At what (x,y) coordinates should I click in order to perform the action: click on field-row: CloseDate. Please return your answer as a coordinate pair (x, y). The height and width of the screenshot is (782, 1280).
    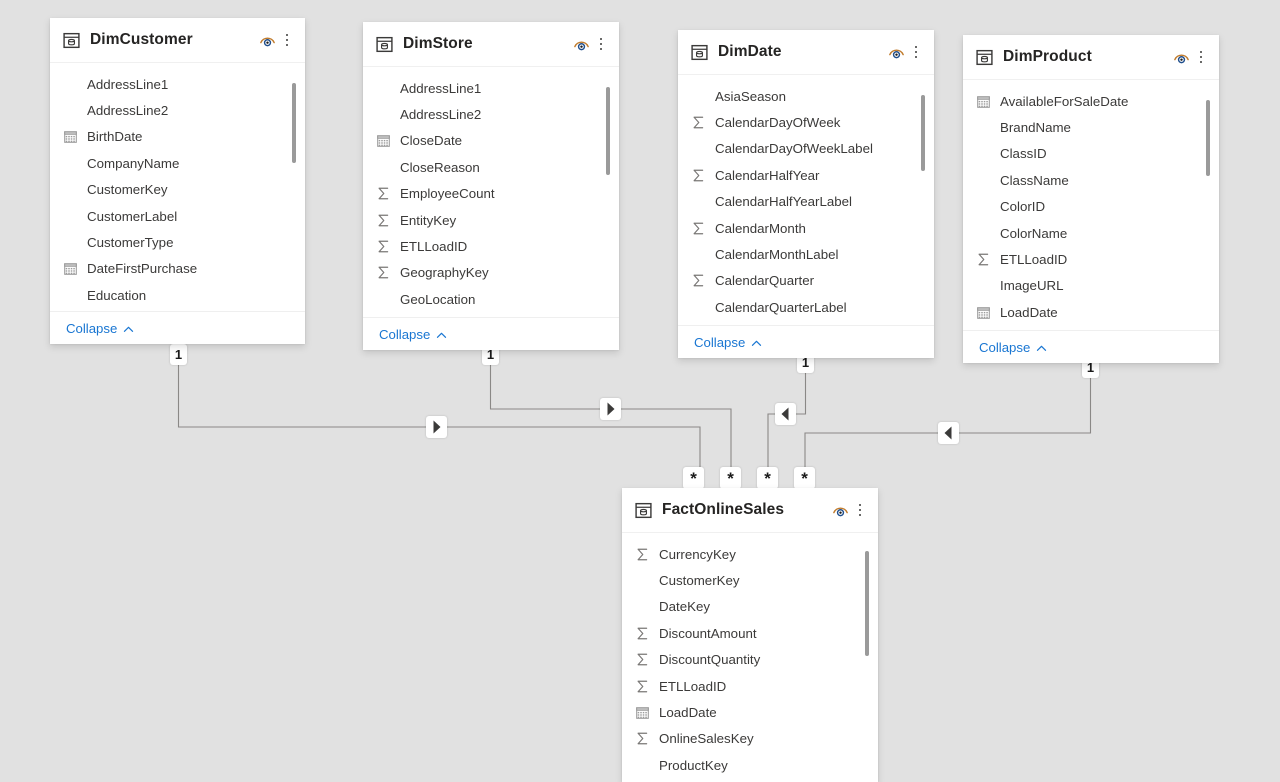
    Looking at the image, I should click on (491, 141).